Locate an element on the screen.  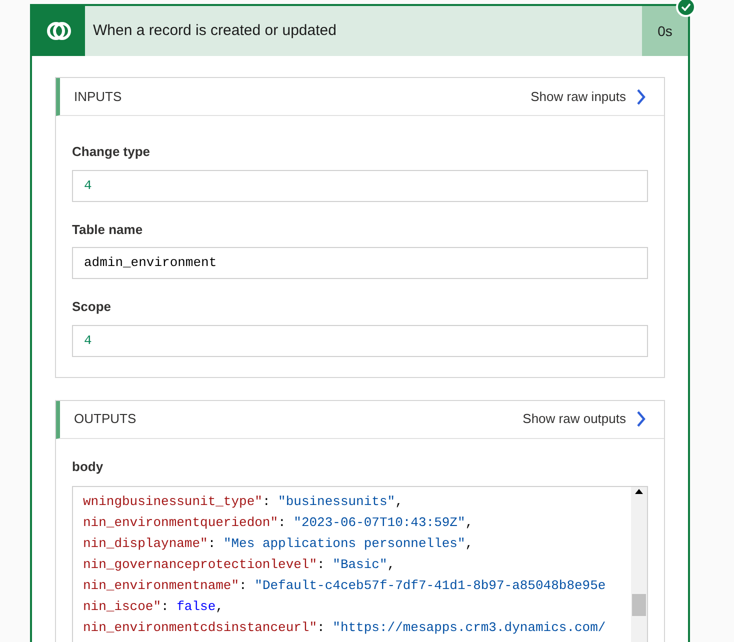
field-label: Table name is located at coordinates (108, 229).